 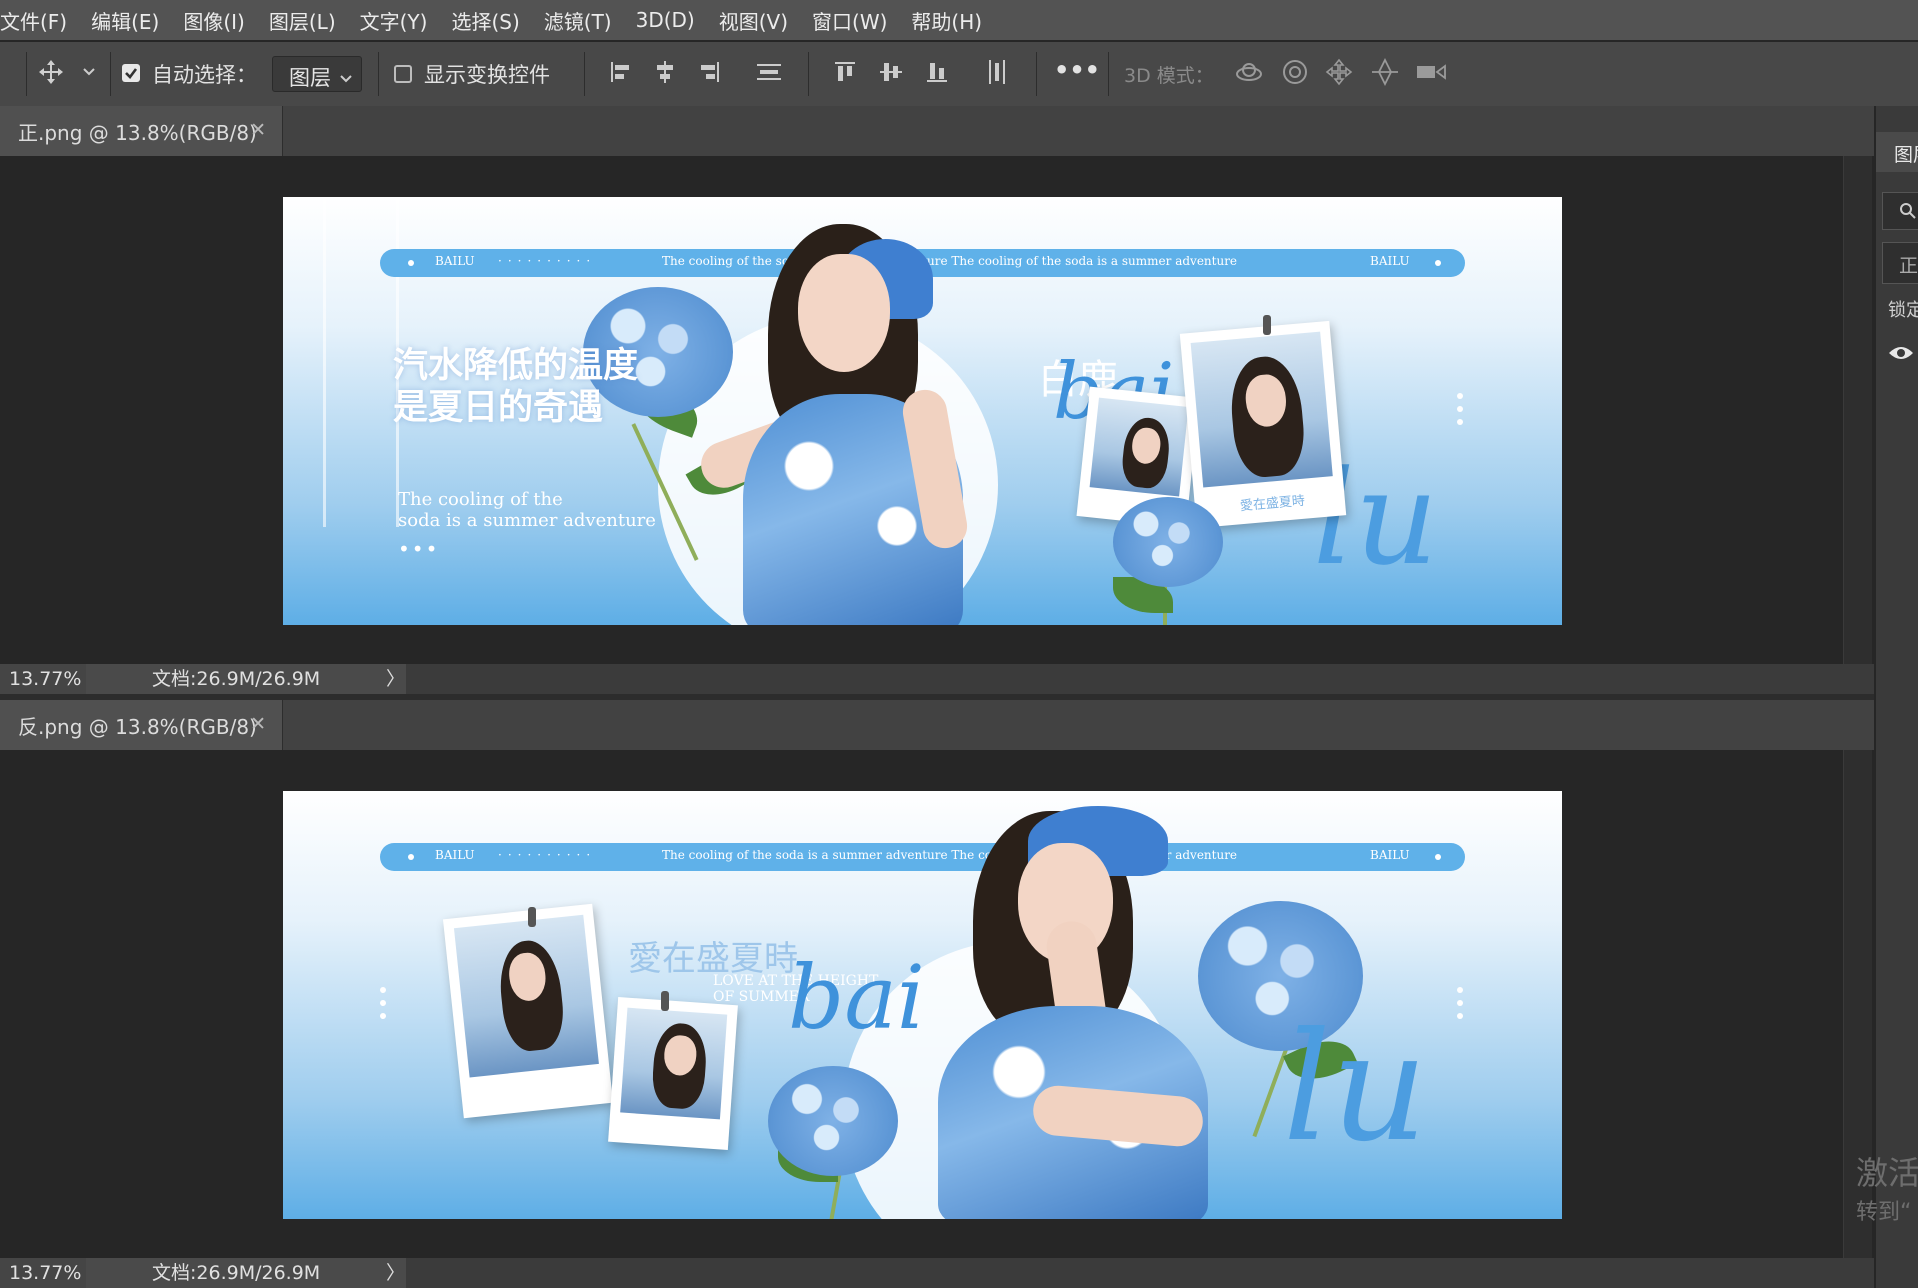 I want to click on polaroid-small, so click(x=673, y=1073).